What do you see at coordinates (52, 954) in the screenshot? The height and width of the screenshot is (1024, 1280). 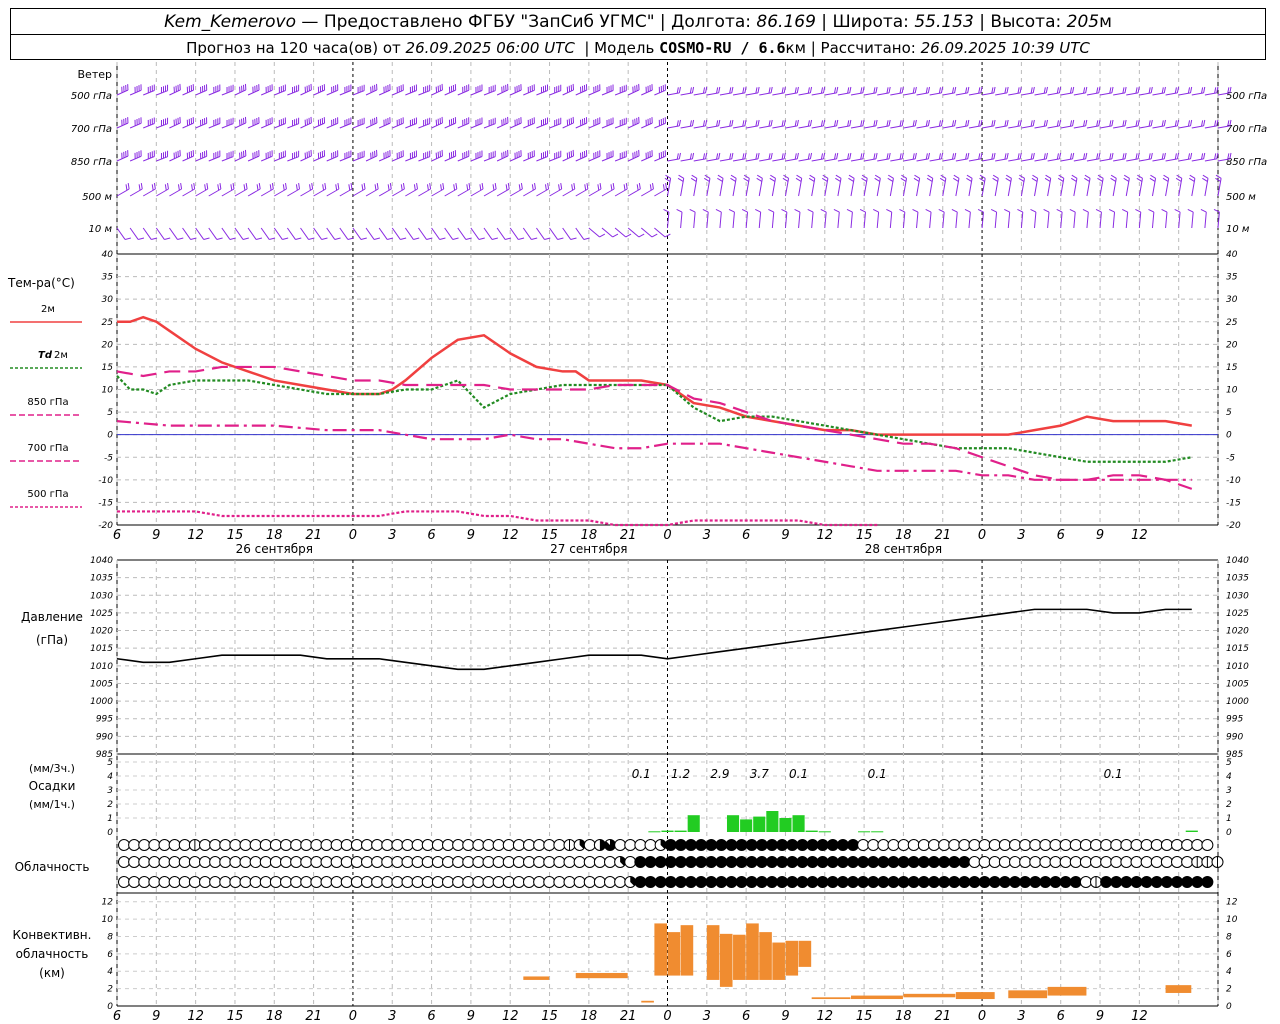 I see `conv-axis-title-2: облачность` at bounding box center [52, 954].